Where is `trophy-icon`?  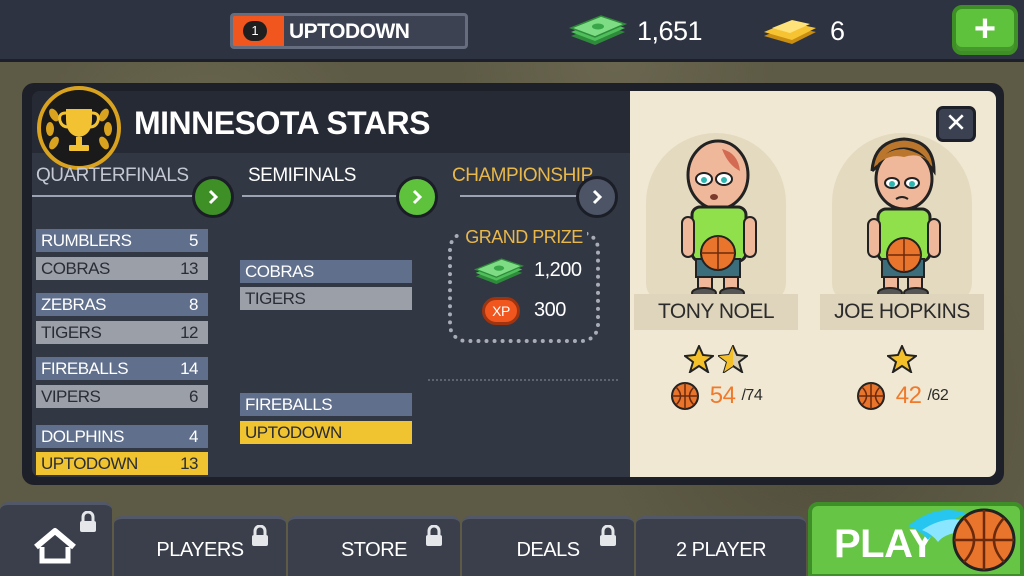 trophy-icon is located at coordinates (79, 128).